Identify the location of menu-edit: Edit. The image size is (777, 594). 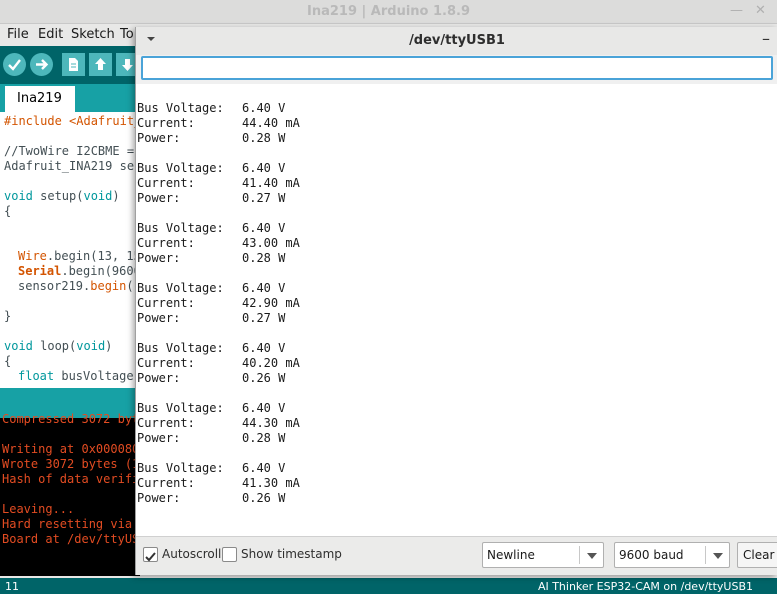
(50, 34).